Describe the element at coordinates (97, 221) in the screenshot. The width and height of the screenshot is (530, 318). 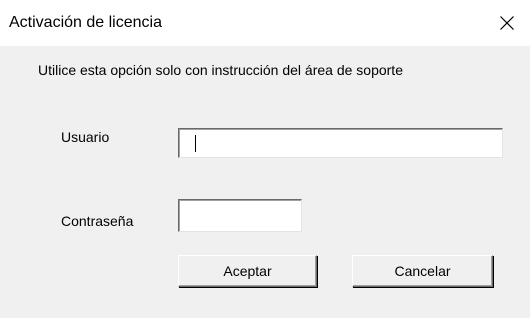
I see `password-label: Contraseña` at that location.